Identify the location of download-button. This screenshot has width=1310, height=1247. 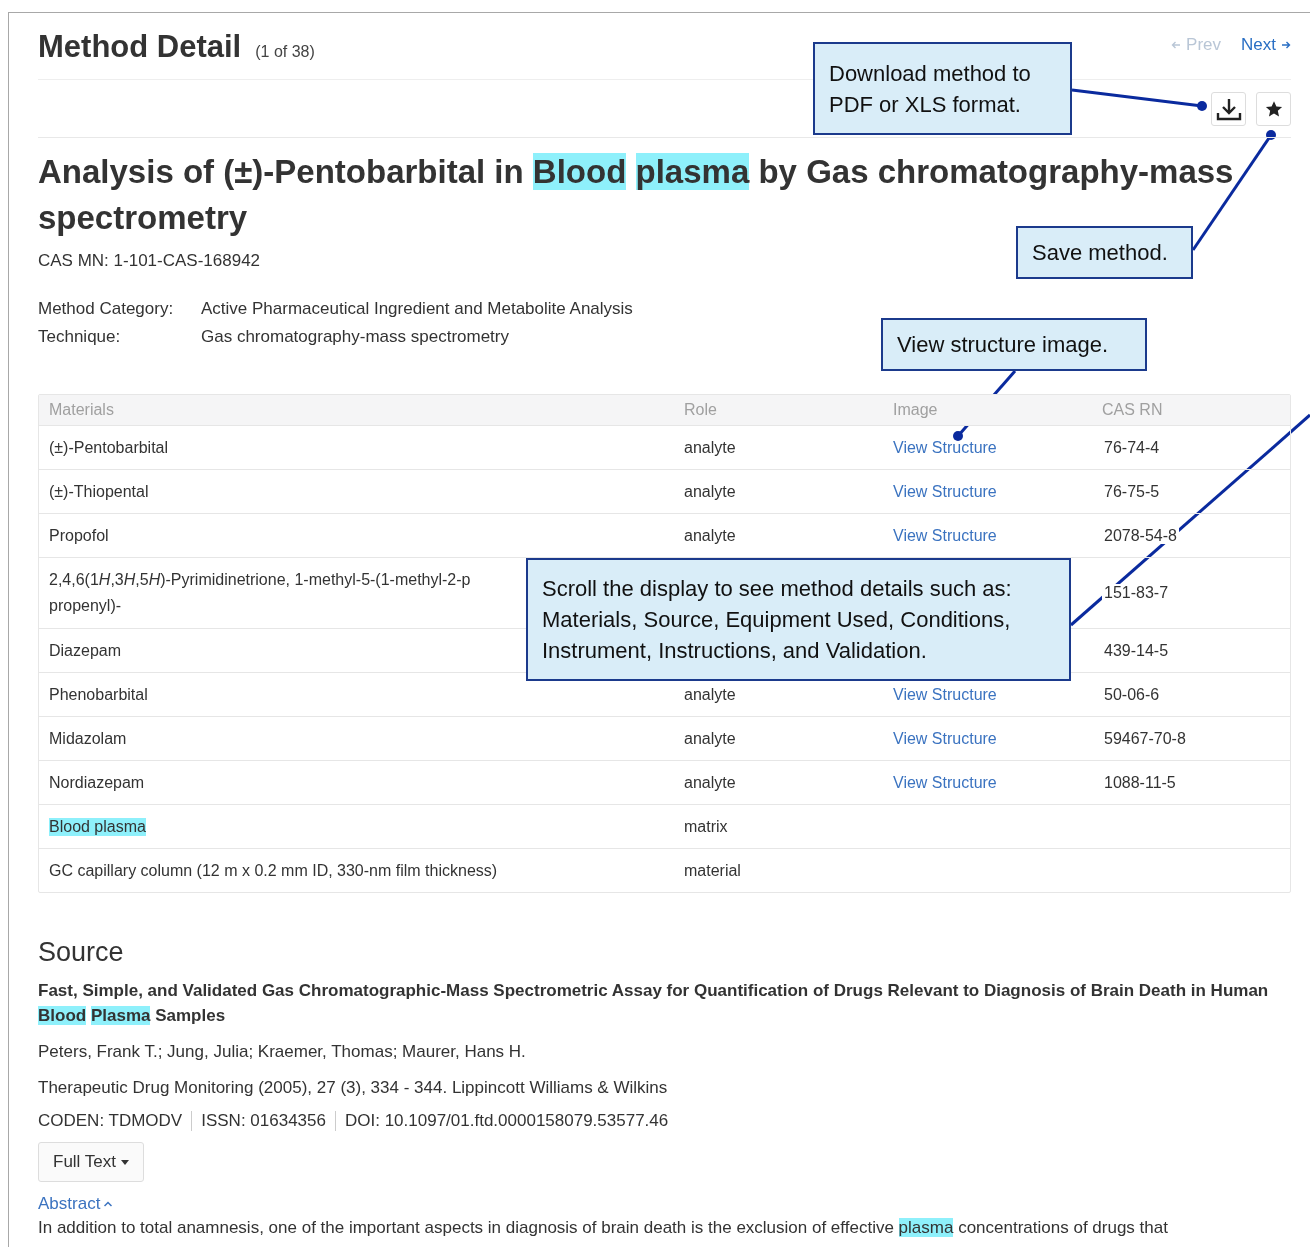
(1228, 109).